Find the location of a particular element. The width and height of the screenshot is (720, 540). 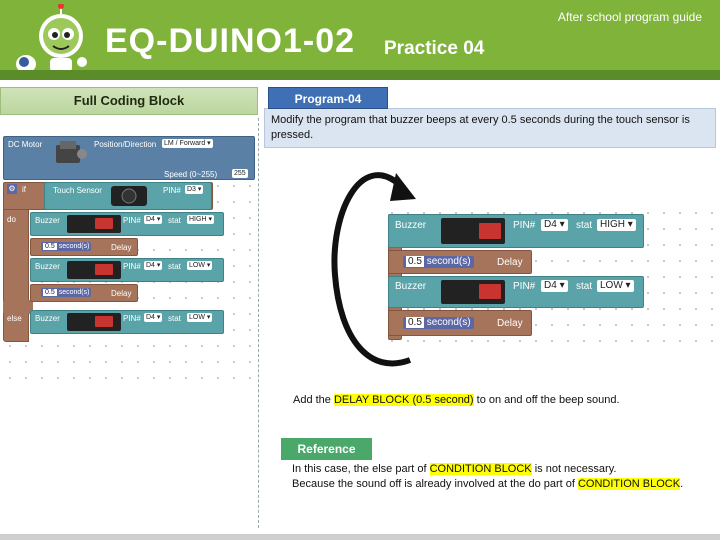

speed-input: 255 is located at coordinates (240, 173).